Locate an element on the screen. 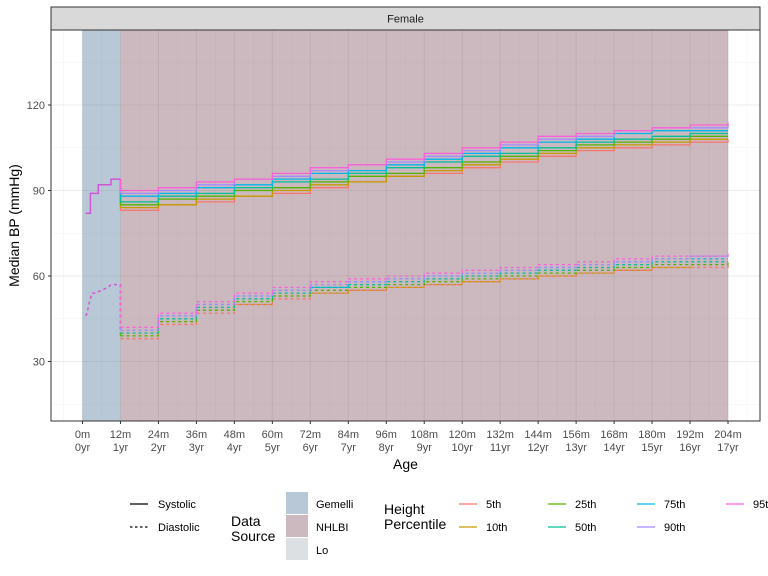 This screenshot has width=768, height=576. y-tick-label: 60 is located at coordinates (39, 277).